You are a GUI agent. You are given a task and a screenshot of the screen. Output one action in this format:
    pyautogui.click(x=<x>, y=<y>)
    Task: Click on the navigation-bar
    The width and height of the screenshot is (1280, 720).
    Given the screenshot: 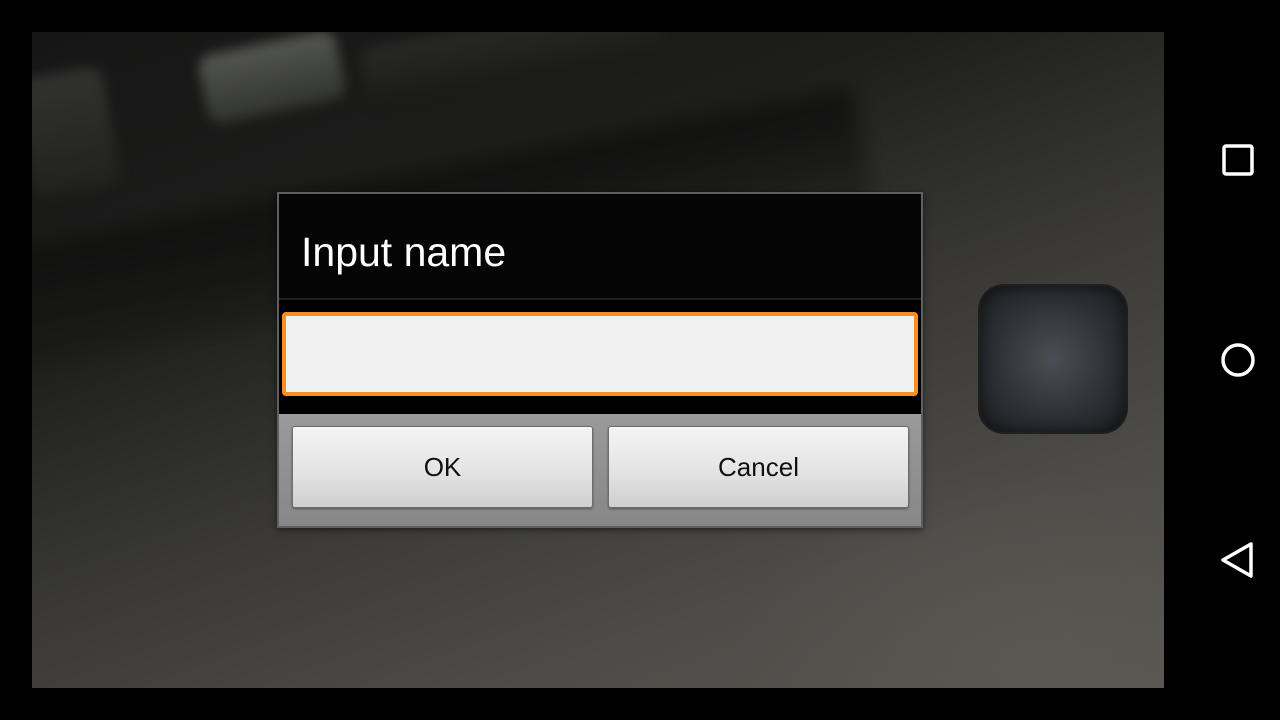 What is the action you would take?
    pyautogui.click(x=1238, y=360)
    